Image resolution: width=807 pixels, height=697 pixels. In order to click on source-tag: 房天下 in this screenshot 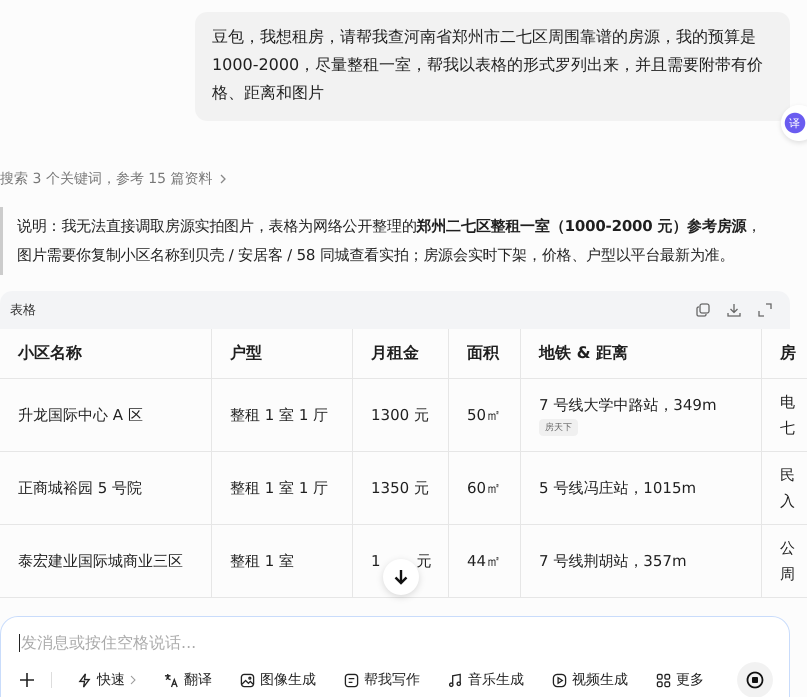, I will do `click(558, 427)`.